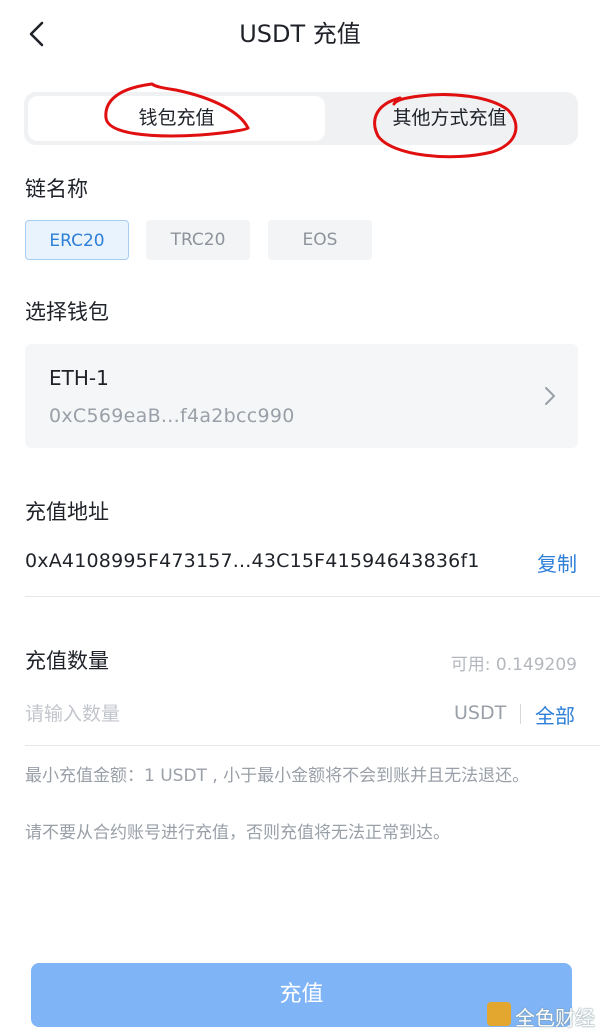  What do you see at coordinates (513, 665) in the screenshot?
I see `available-balance: 可用: 0.149209` at bounding box center [513, 665].